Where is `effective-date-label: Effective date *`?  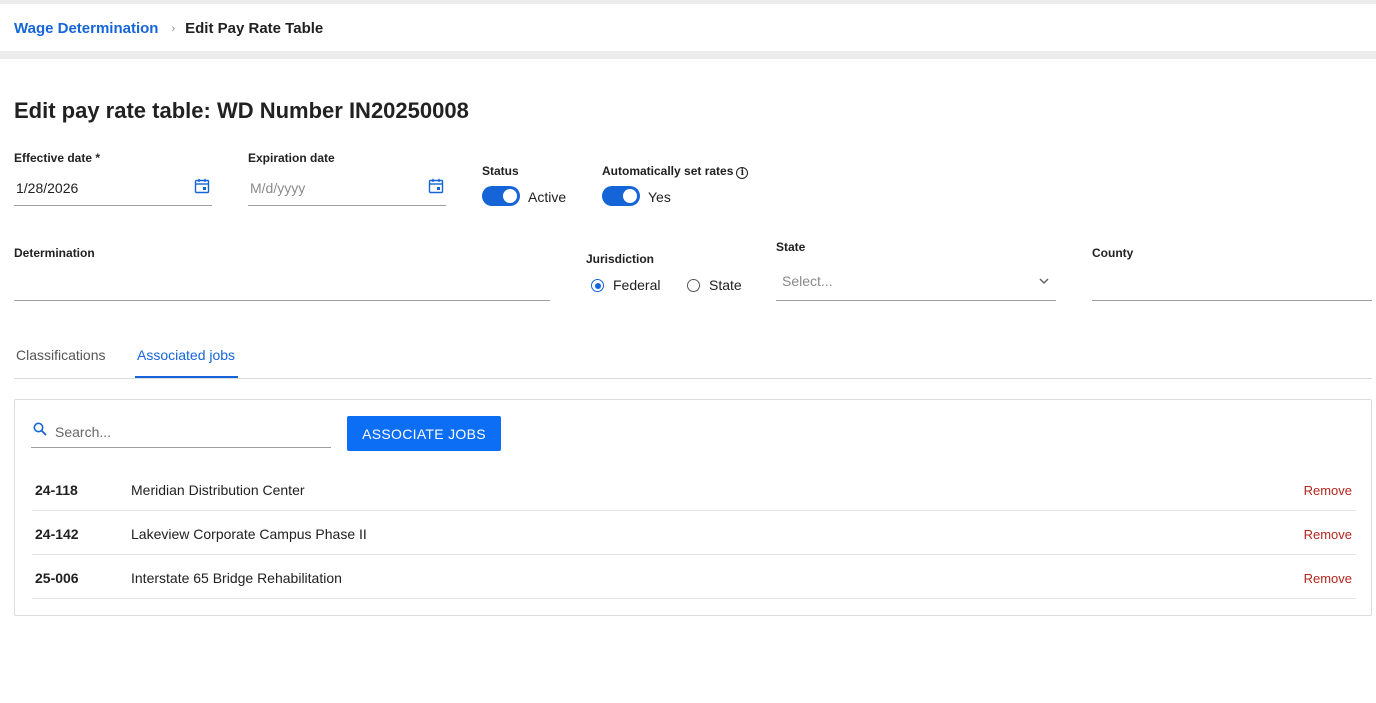
effective-date-label: Effective date * is located at coordinates (57, 158).